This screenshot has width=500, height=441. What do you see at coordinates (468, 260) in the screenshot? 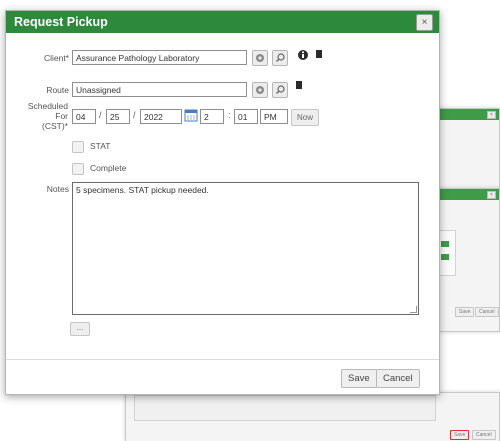
I see `background-window-middle: × Save Cancel` at bounding box center [468, 260].